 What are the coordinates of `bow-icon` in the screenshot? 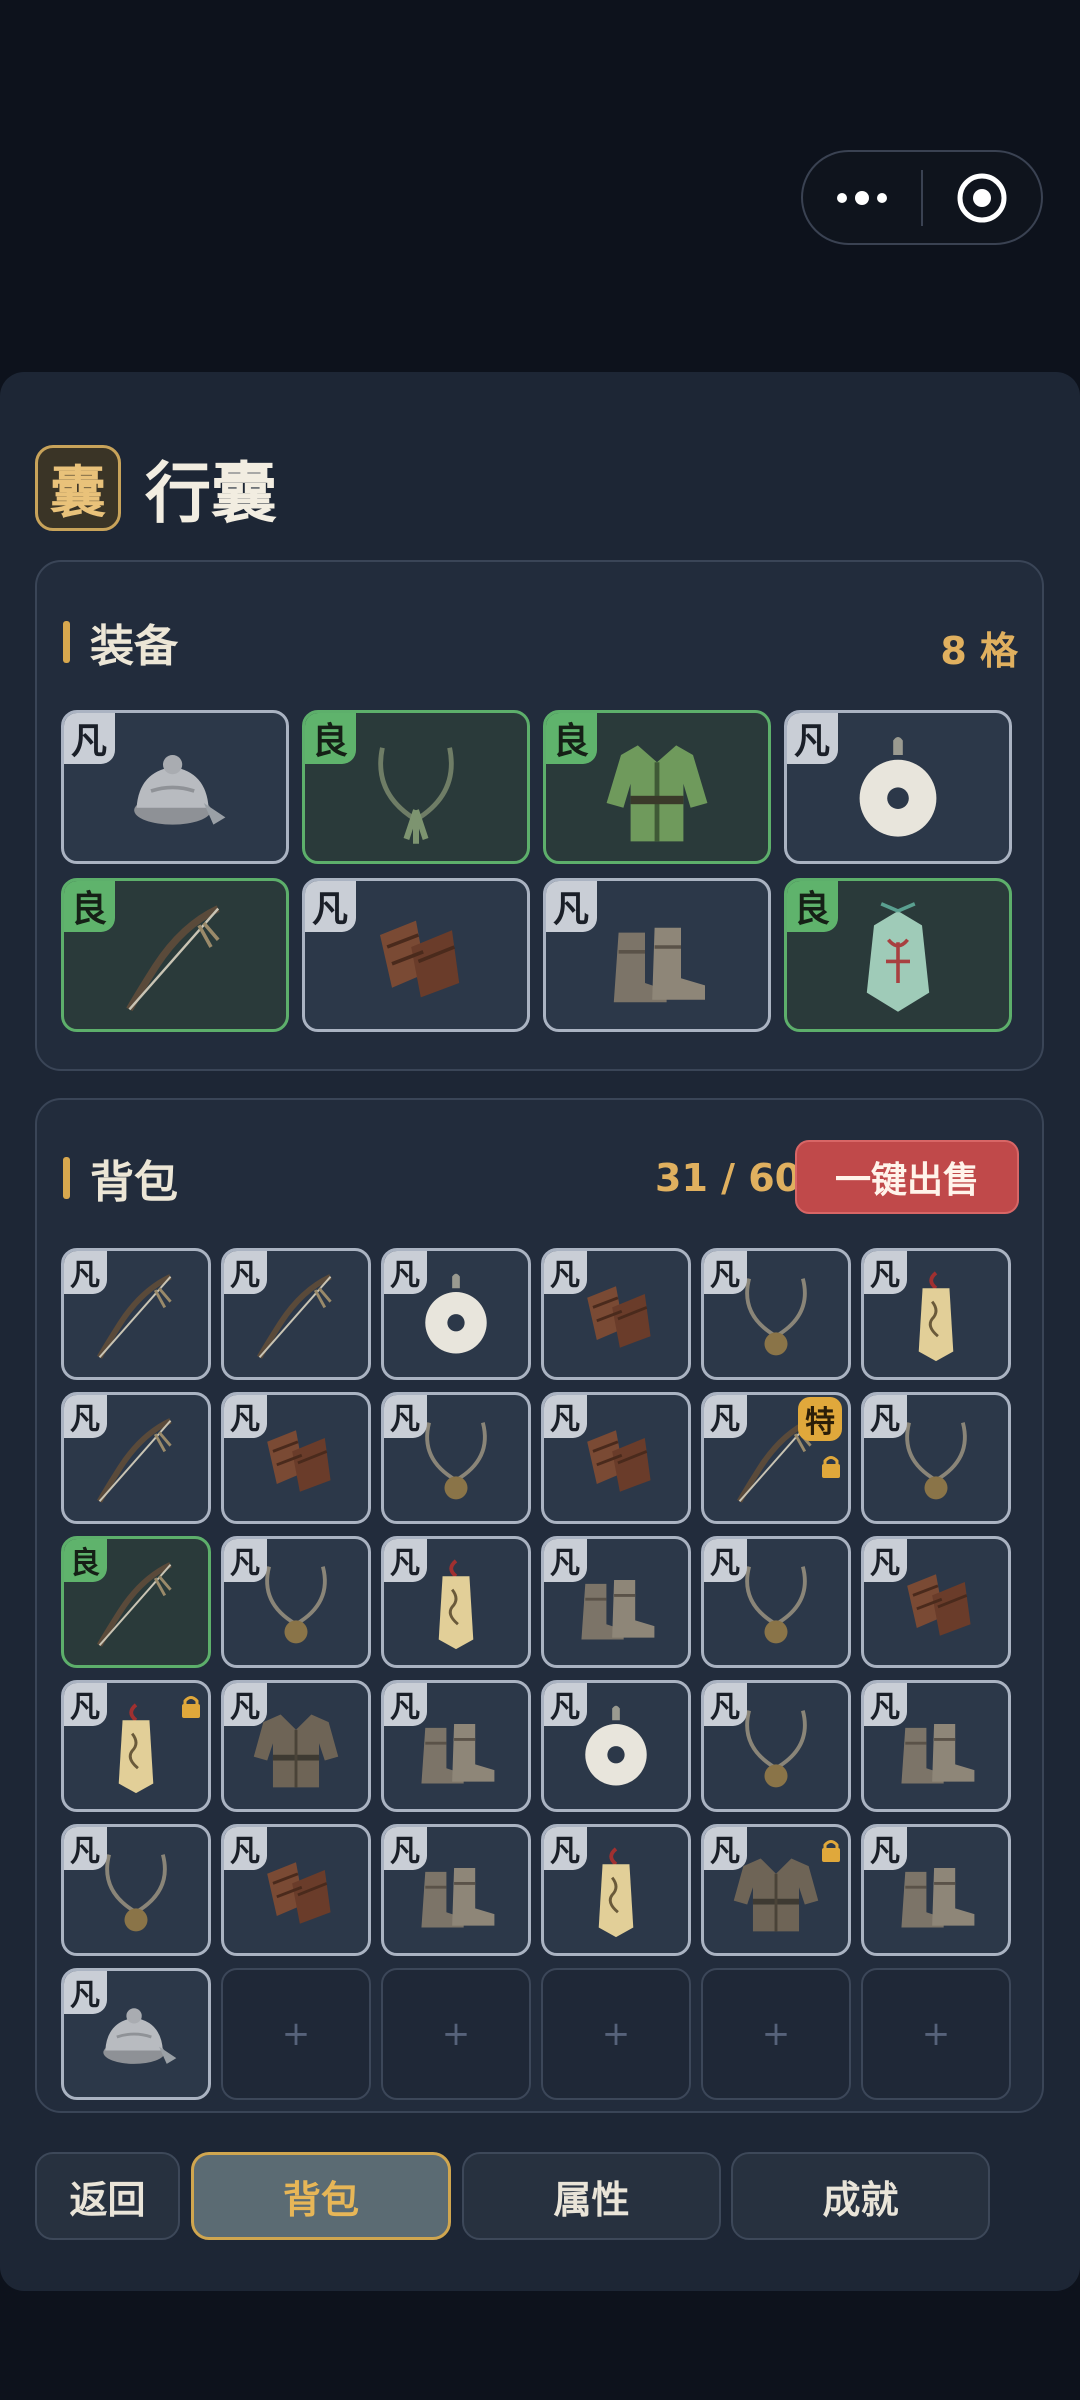 It's located at (175, 961).